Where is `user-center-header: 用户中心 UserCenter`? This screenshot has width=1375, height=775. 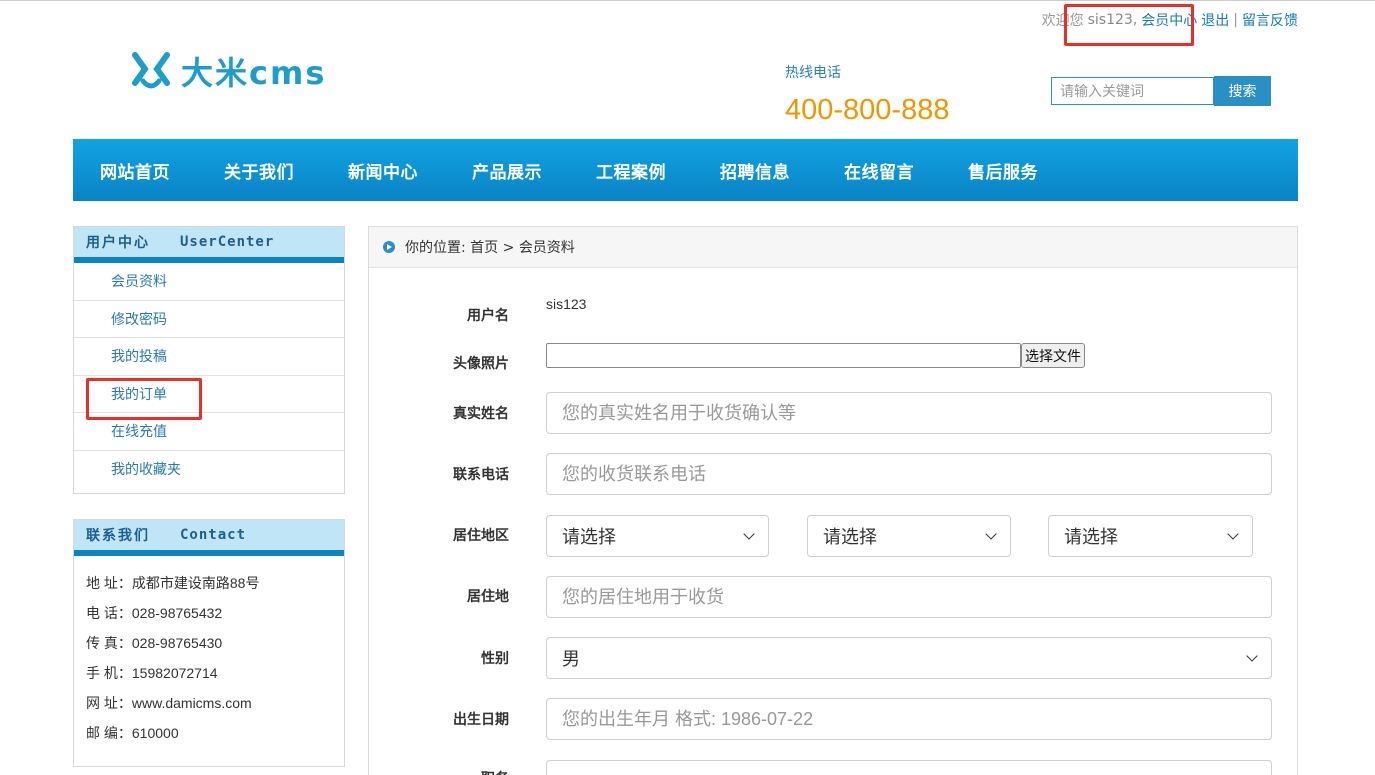
user-center-header: 用户中心 UserCenter is located at coordinates (209, 245).